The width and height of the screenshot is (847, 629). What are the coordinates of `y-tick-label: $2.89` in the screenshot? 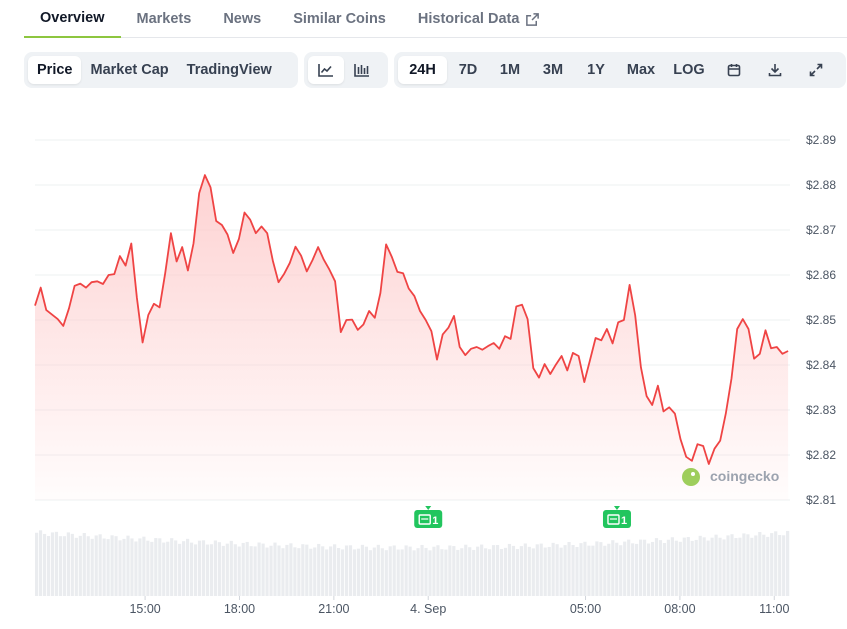 It's located at (821, 140).